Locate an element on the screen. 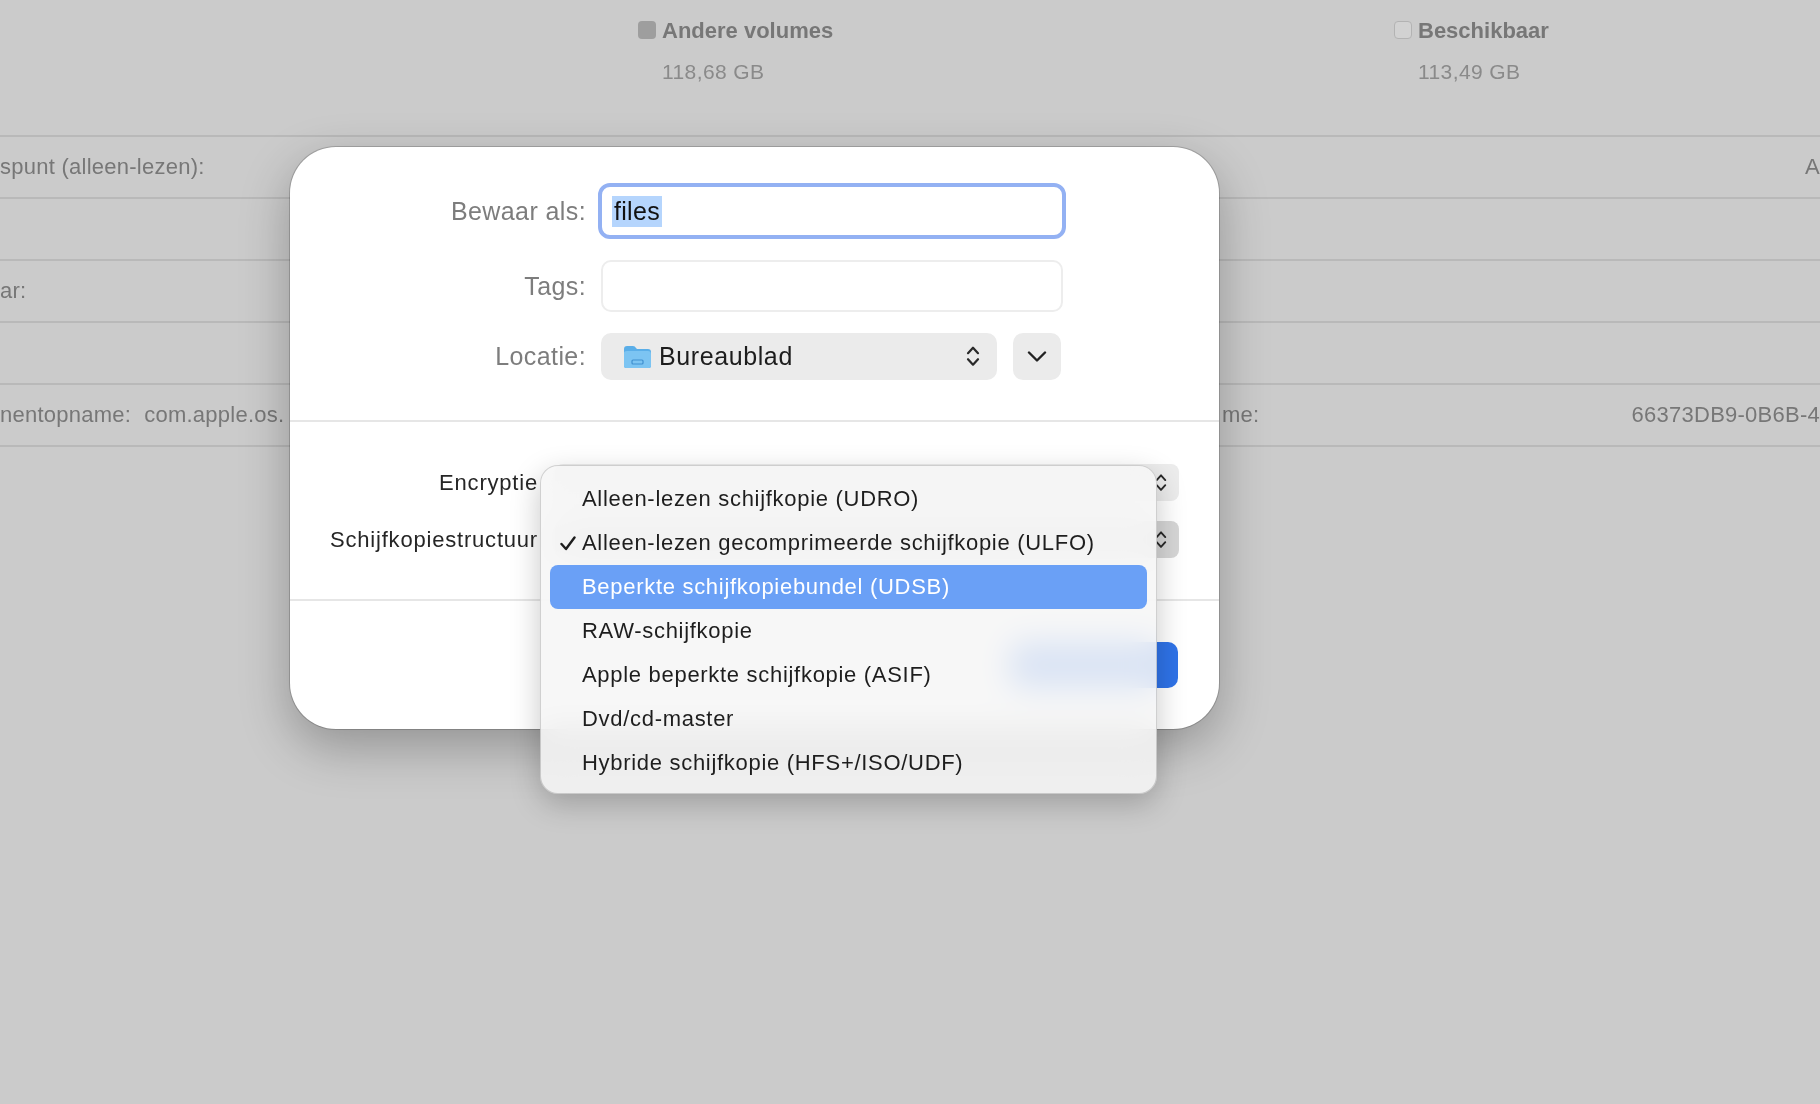 This screenshot has width=1820, height=1104. menu-item: Alleen-lezen gecomprimeerde schijfkopie (ULFO) is located at coordinates (848, 543).